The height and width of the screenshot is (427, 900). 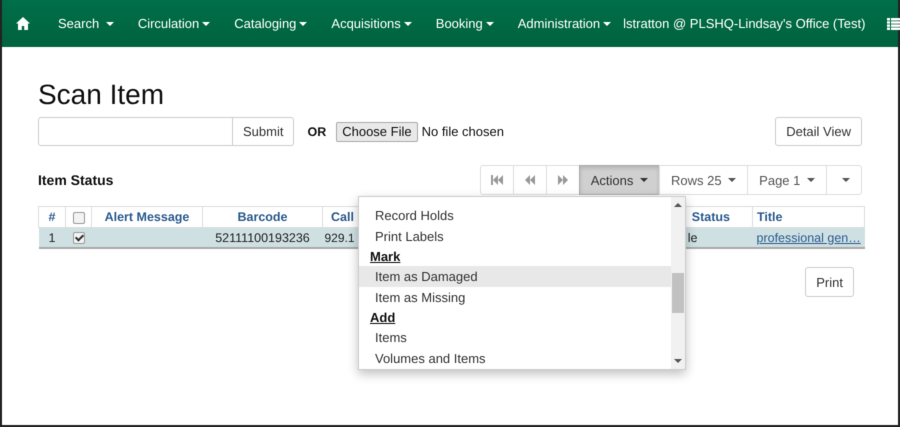 What do you see at coordinates (744, 23) in the screenshot?
I see `user-menu: lstratton @ PLSHQ-Lindsay's Office (Test)` at bounding box center [744, 23].